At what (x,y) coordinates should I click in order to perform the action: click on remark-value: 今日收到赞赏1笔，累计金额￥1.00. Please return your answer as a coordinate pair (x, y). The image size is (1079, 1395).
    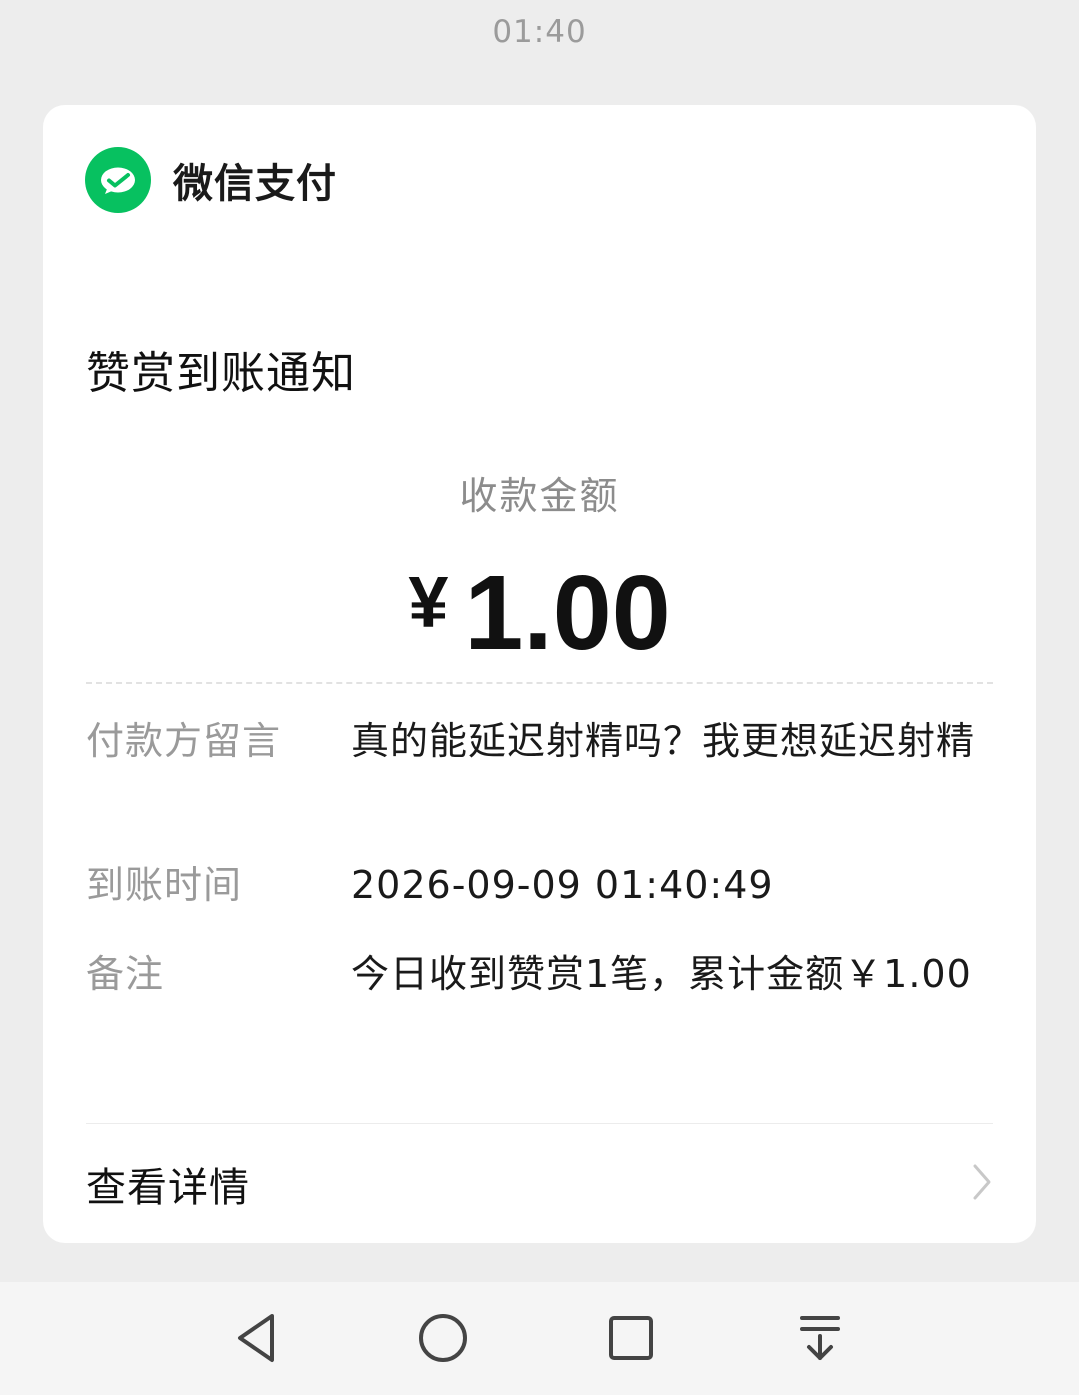
    Looking at the image, I should click on (661, 974).